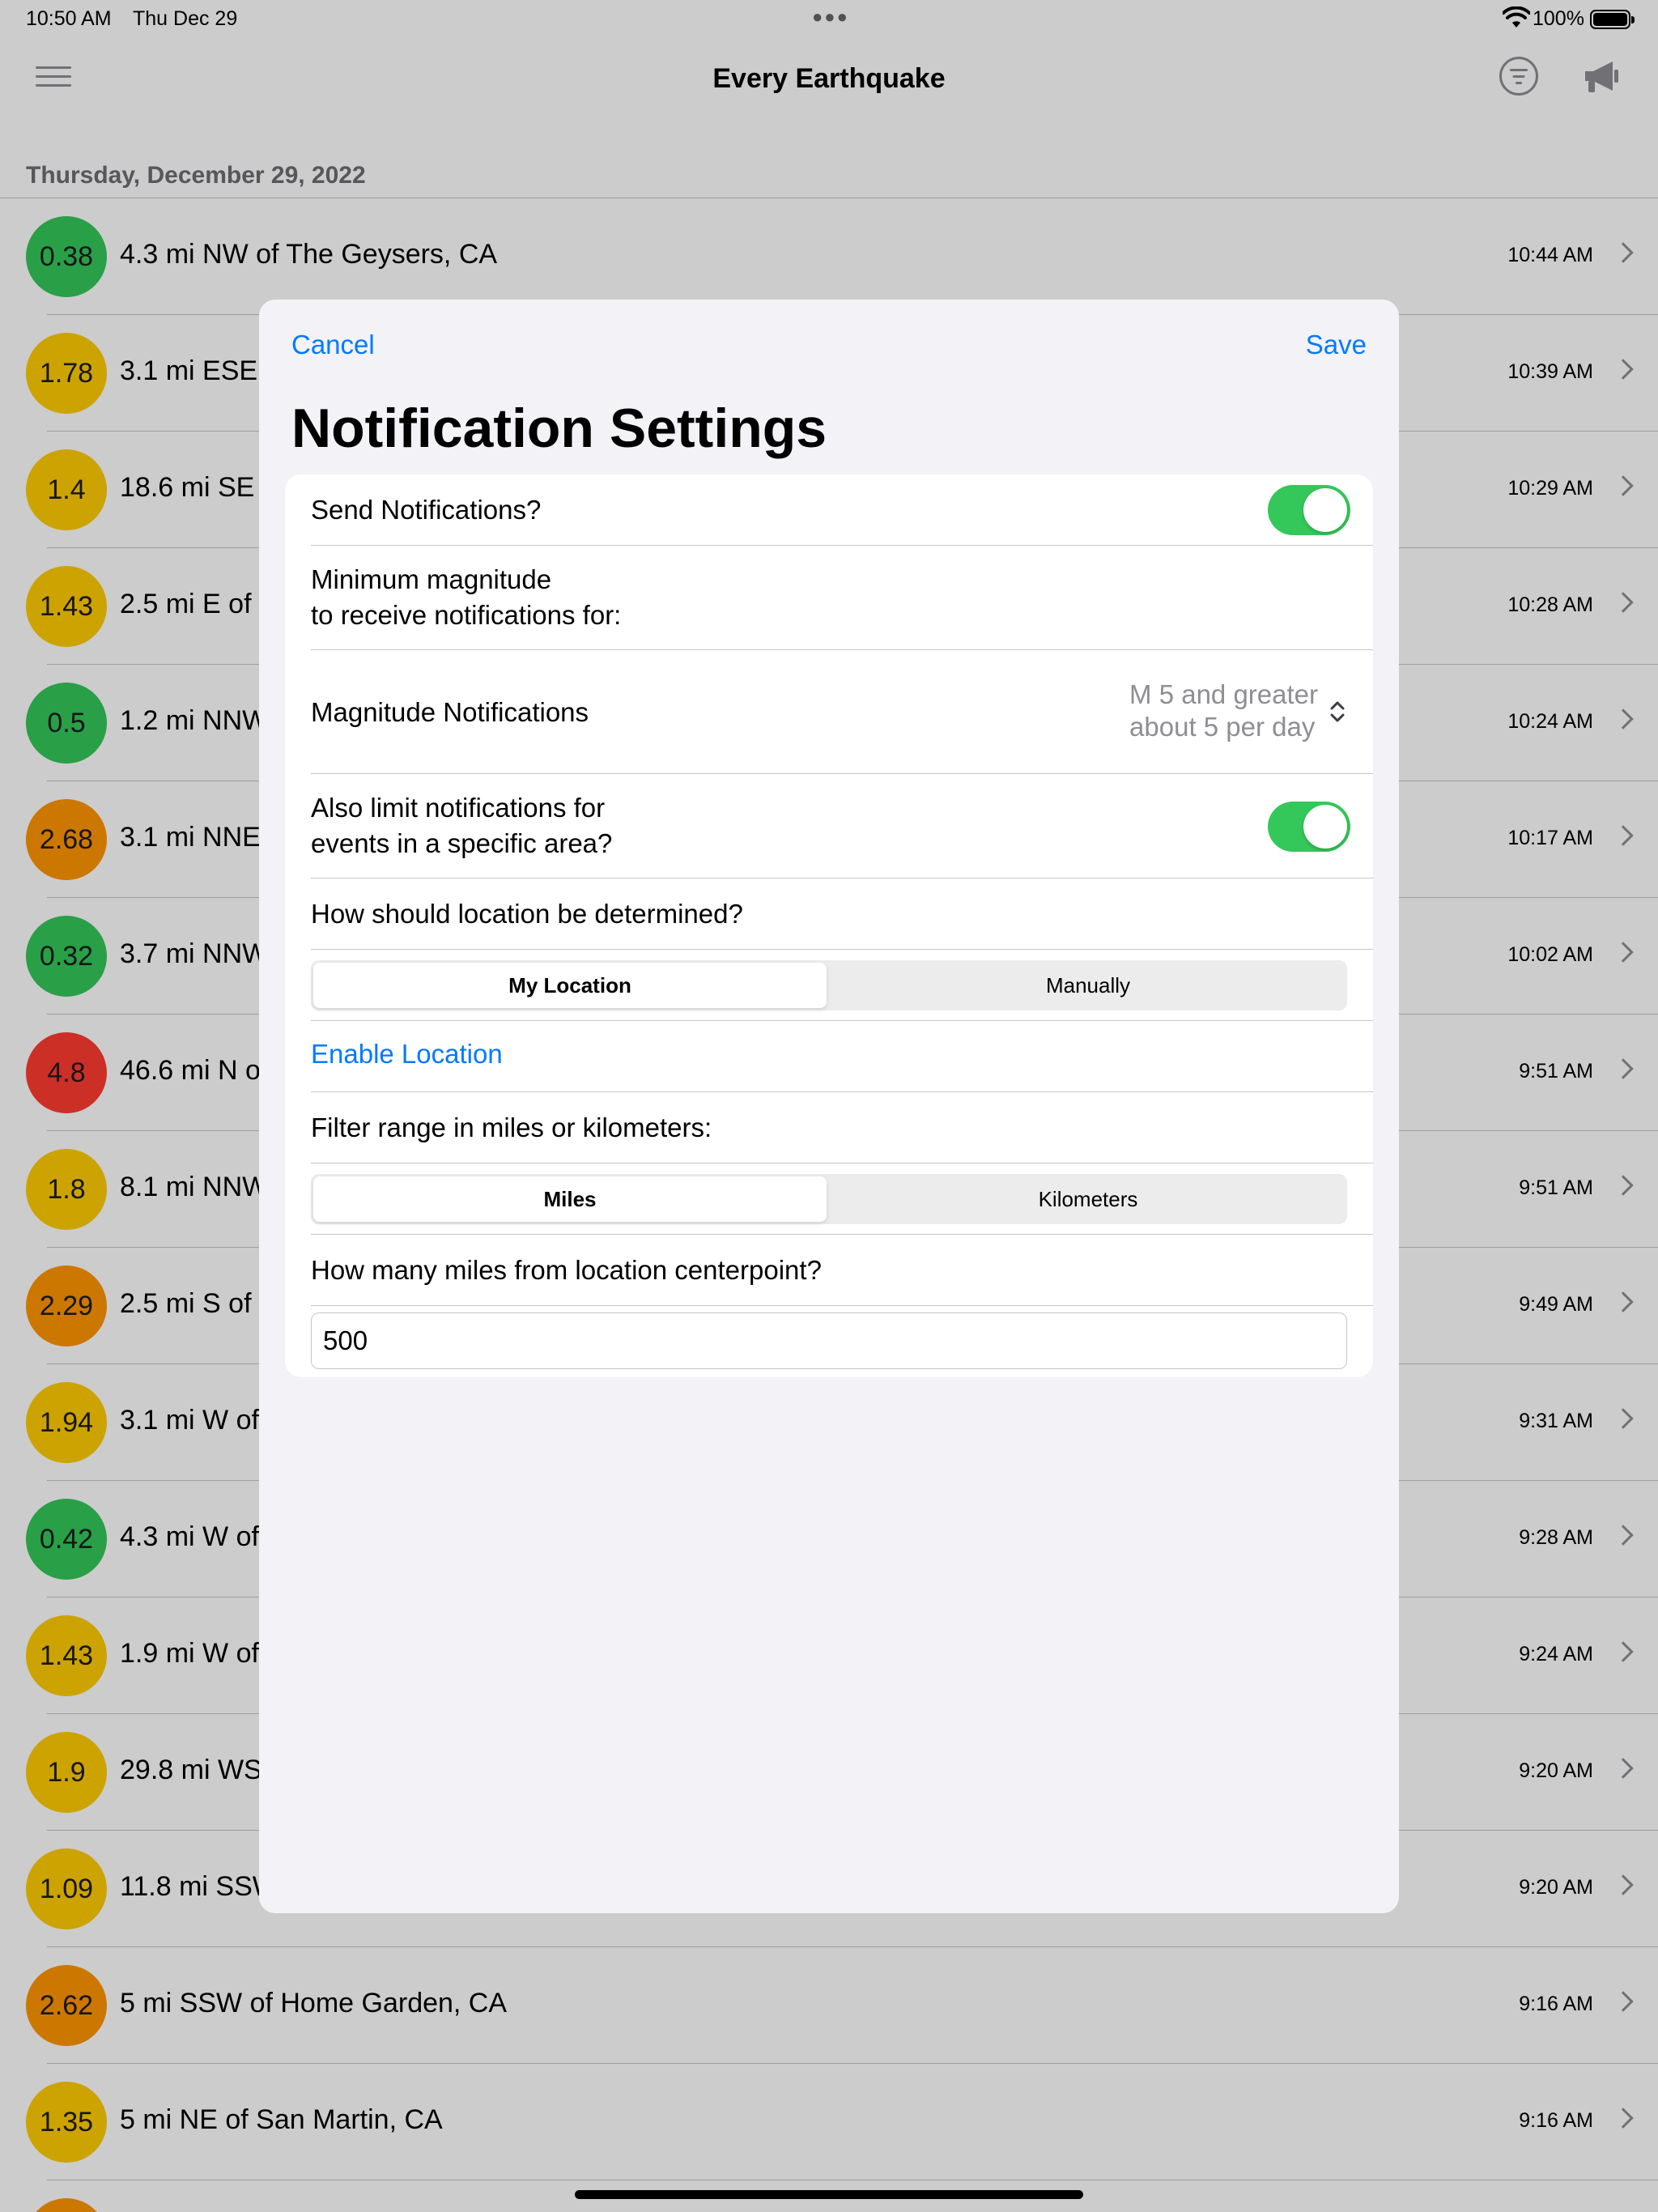  Describe the element at coordinates (1222, 727) in the screenshot. I see `magnitude-picker-value-line2: about 5 per day` at that location.